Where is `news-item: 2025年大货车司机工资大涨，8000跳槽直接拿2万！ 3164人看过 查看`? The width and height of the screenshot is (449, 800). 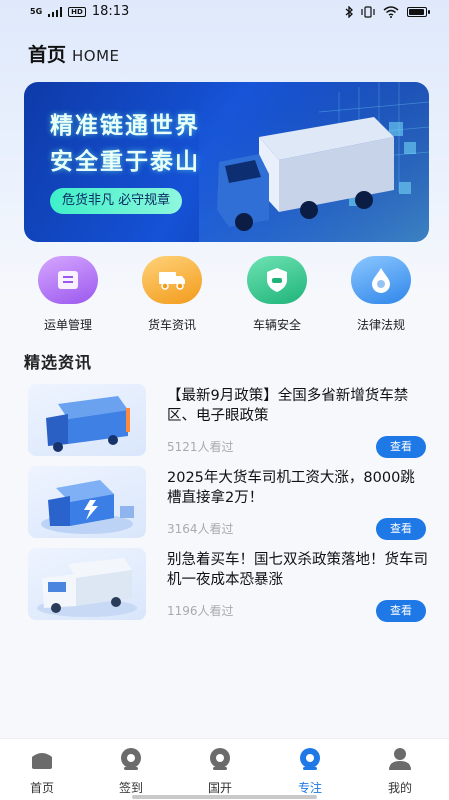
news-item: 2025年大货车司机工资大涨，8000跳槽直接拿2万！ 3164人看过 查看 is located at coordinates (226, 501).